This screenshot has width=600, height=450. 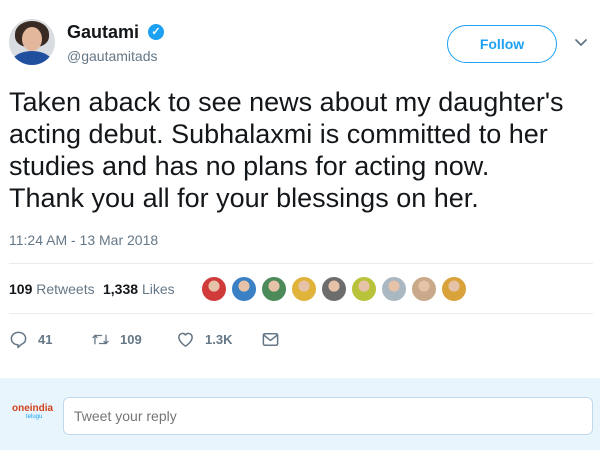 What do you see at coordinates (103, 32) in the screenshot?
I see `user-display-name: Gautami` at bounding box center [103, 32].